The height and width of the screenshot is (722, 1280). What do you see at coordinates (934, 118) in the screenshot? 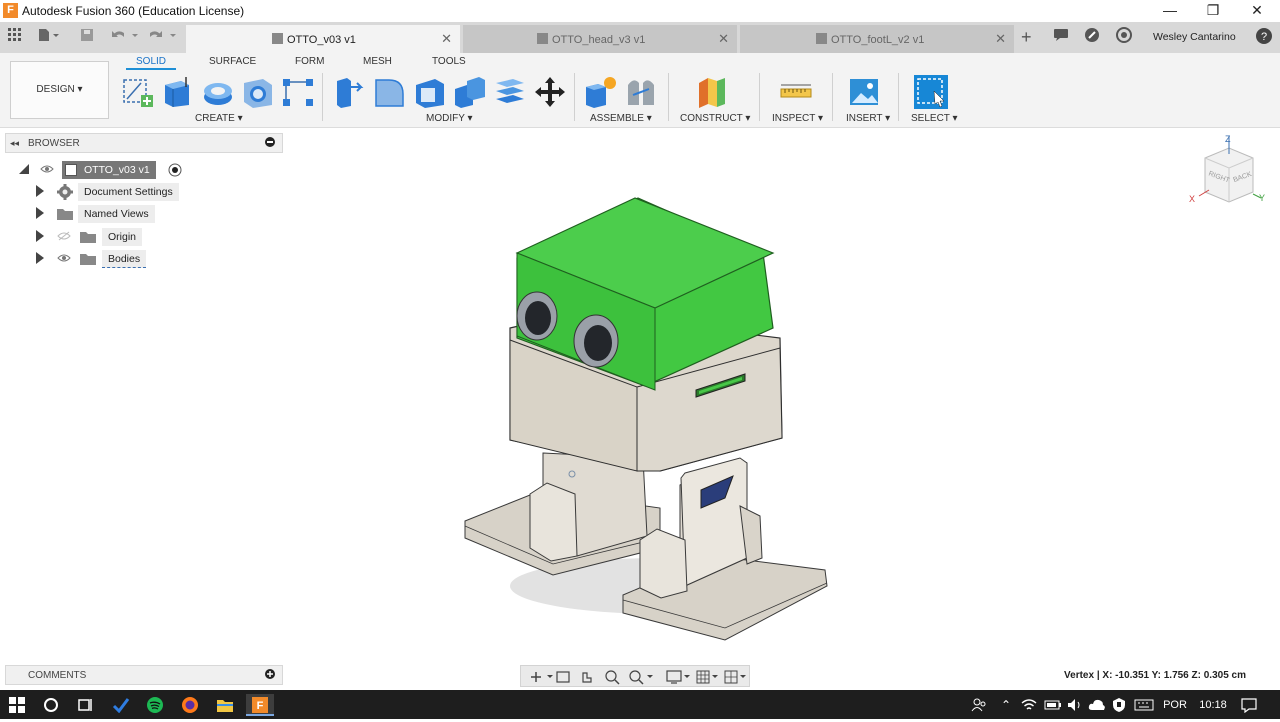
I see `select-menu: SELECT ▾` at bounding box center [934, 118].